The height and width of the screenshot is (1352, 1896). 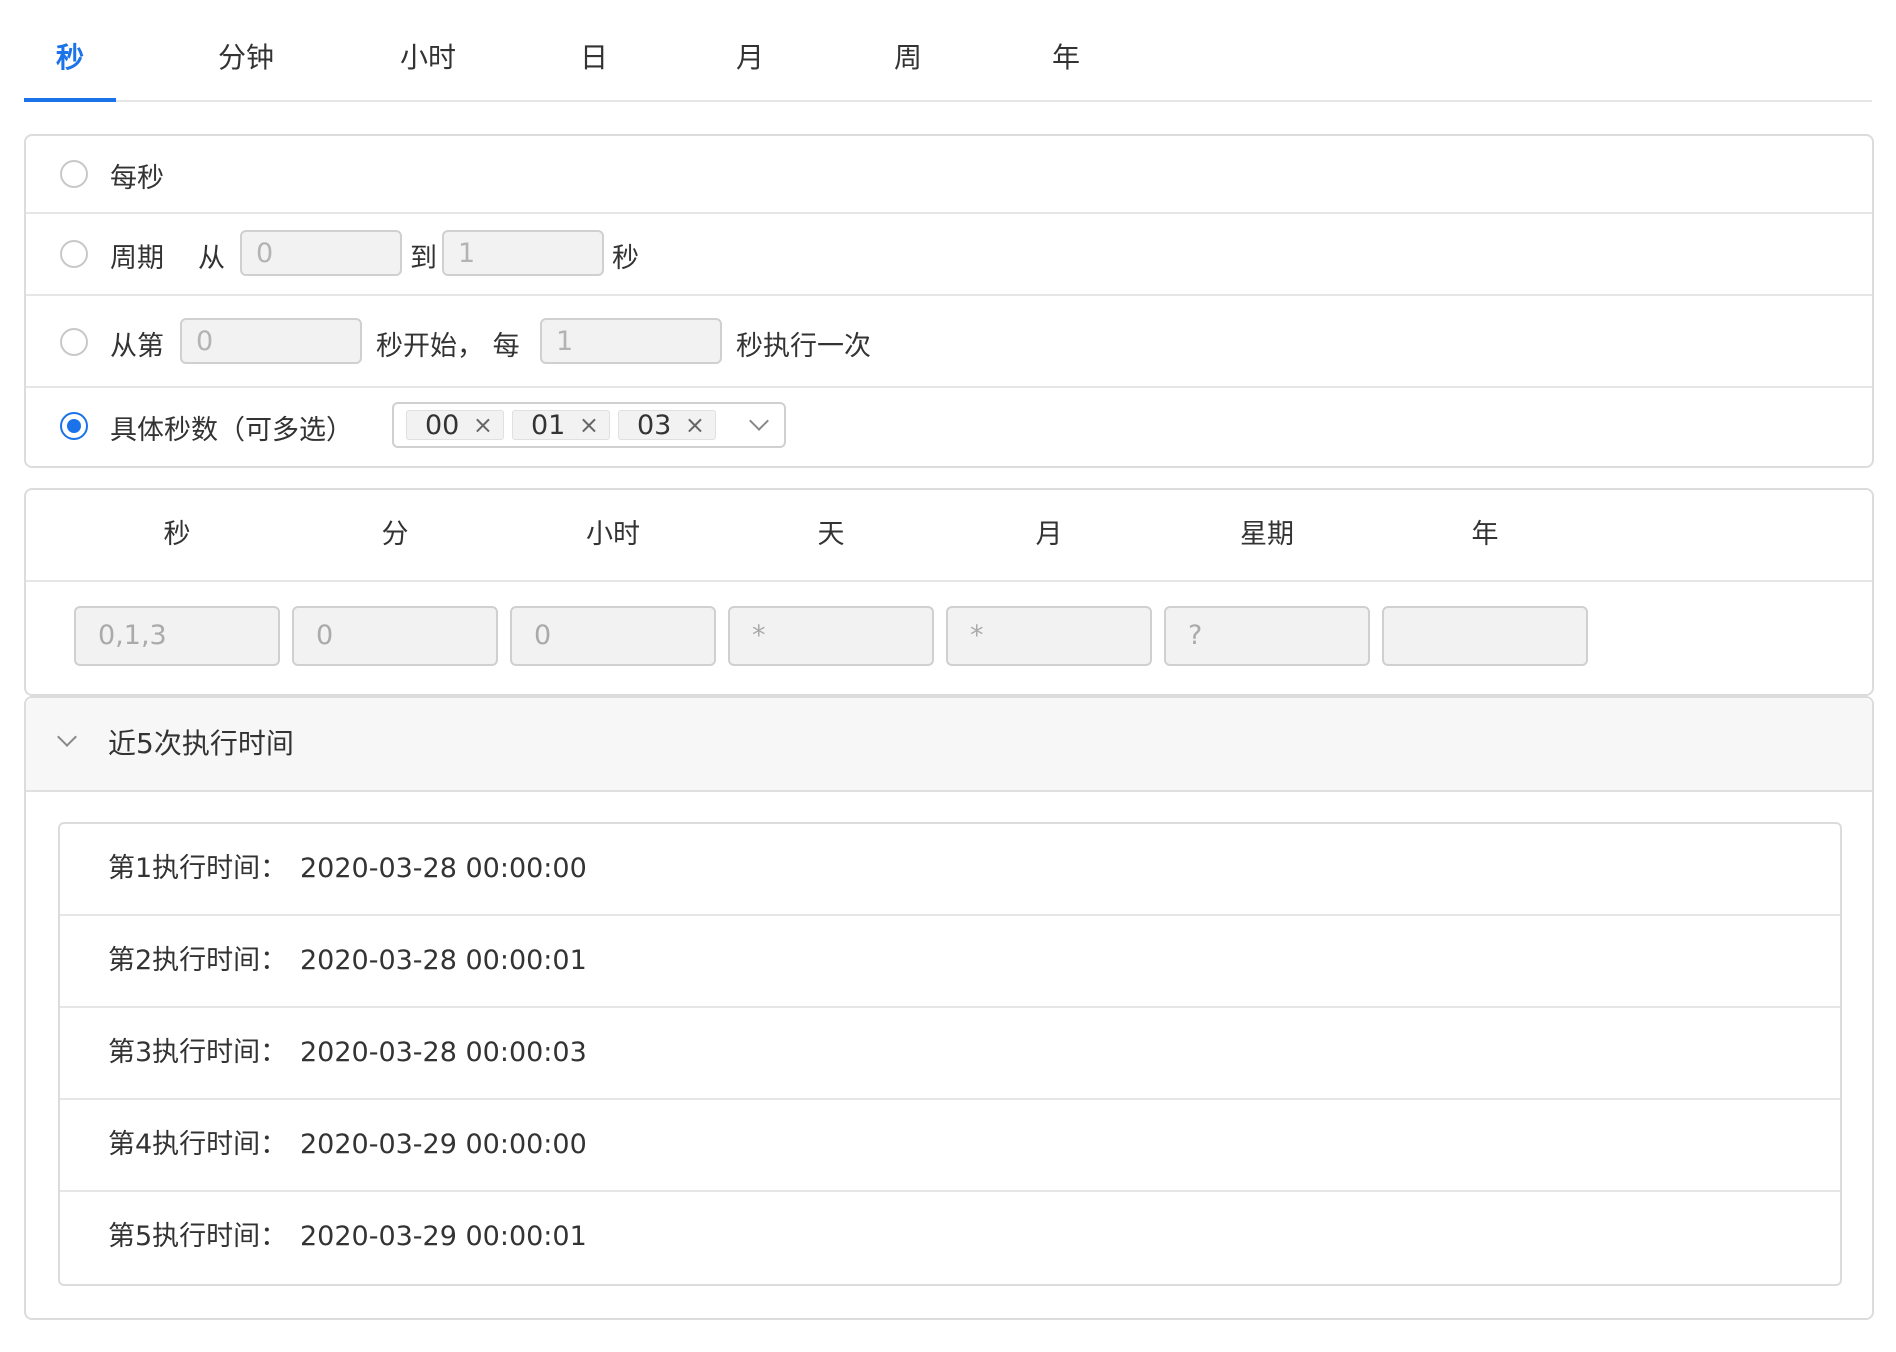 What do you see at coordinates (448, 346) in the screenshot?
I see `interval-middle-label: 秒开始， 每` at bounding box center [448, 346].